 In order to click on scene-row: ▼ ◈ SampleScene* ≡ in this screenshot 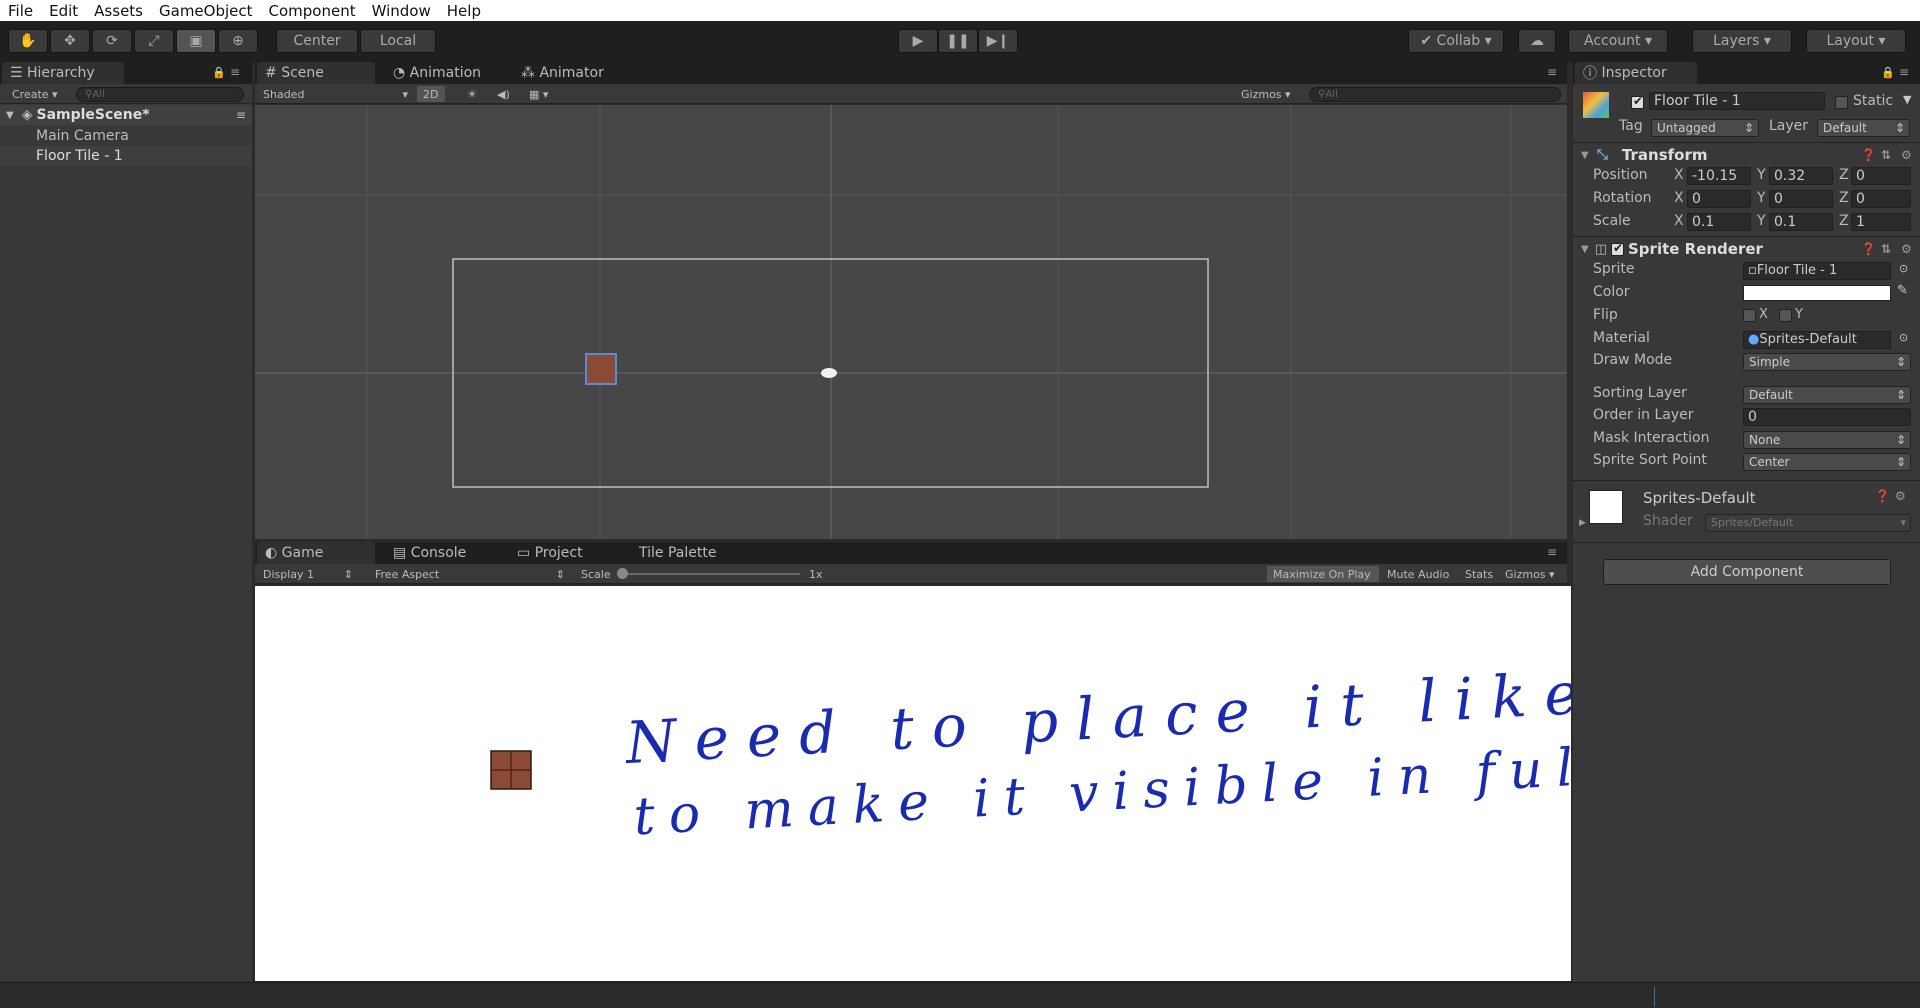, I will do `click(126, 115)`.